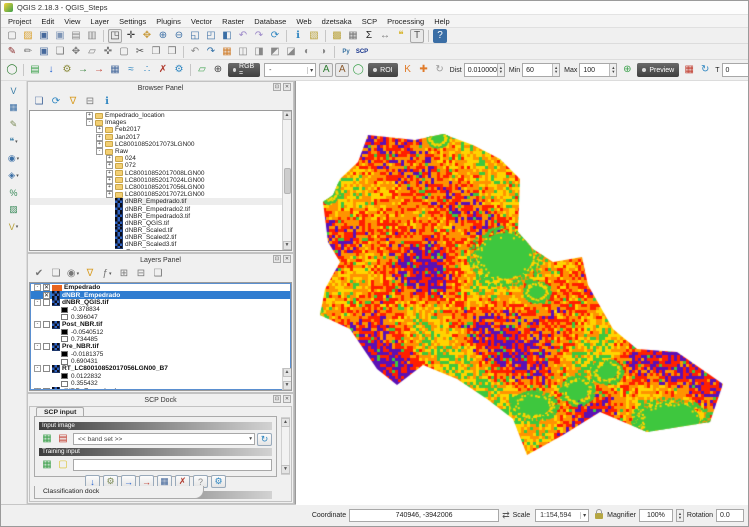 This screenshot has width=749, height=527. I want to click on menu-vector: Vector, so click(201, 21).